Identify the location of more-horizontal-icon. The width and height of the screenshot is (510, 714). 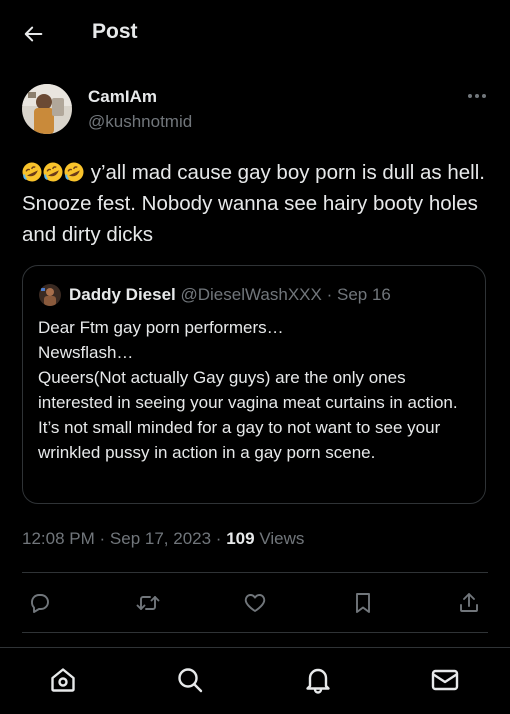
(477, 96).